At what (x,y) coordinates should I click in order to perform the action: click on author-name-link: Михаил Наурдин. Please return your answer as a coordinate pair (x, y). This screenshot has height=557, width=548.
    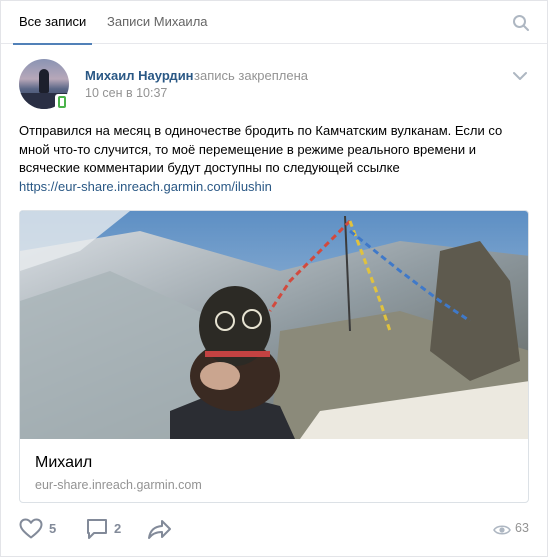
    Looking at the image, I should click on (139, 75).